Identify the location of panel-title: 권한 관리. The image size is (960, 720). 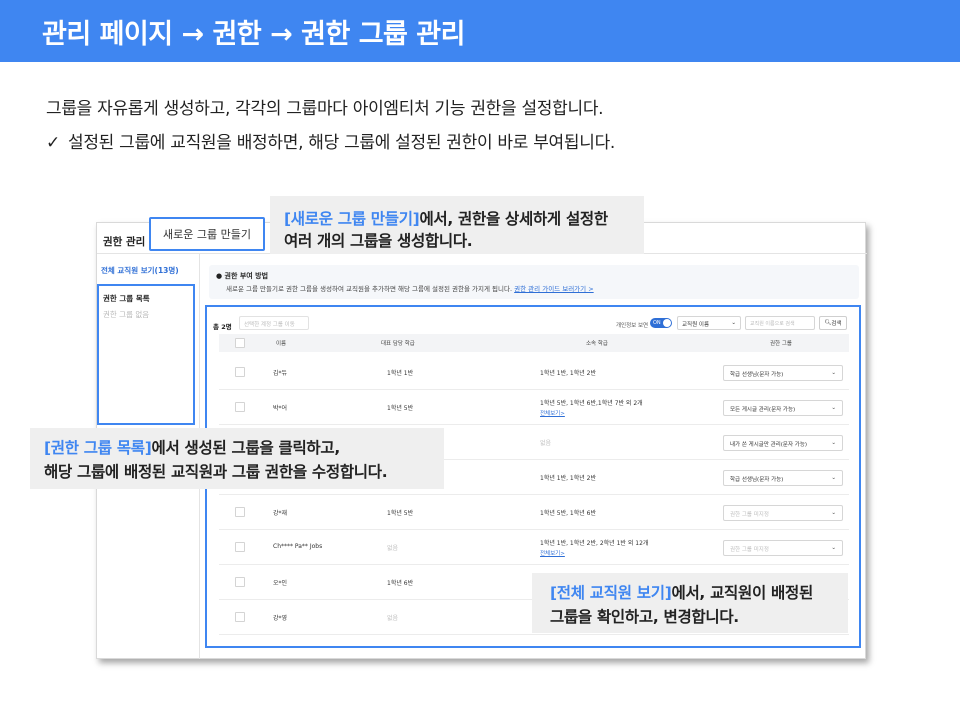
(124, 242).